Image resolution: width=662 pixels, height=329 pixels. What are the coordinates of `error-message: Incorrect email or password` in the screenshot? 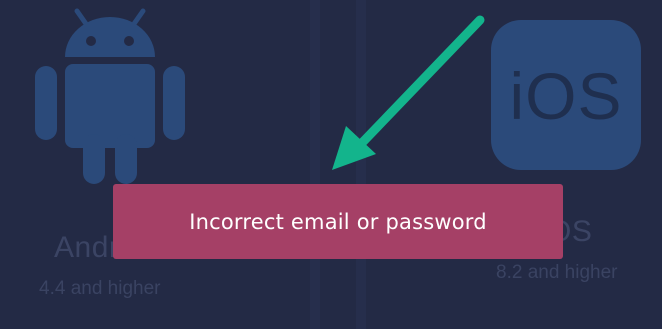 It's located at (338, 221).